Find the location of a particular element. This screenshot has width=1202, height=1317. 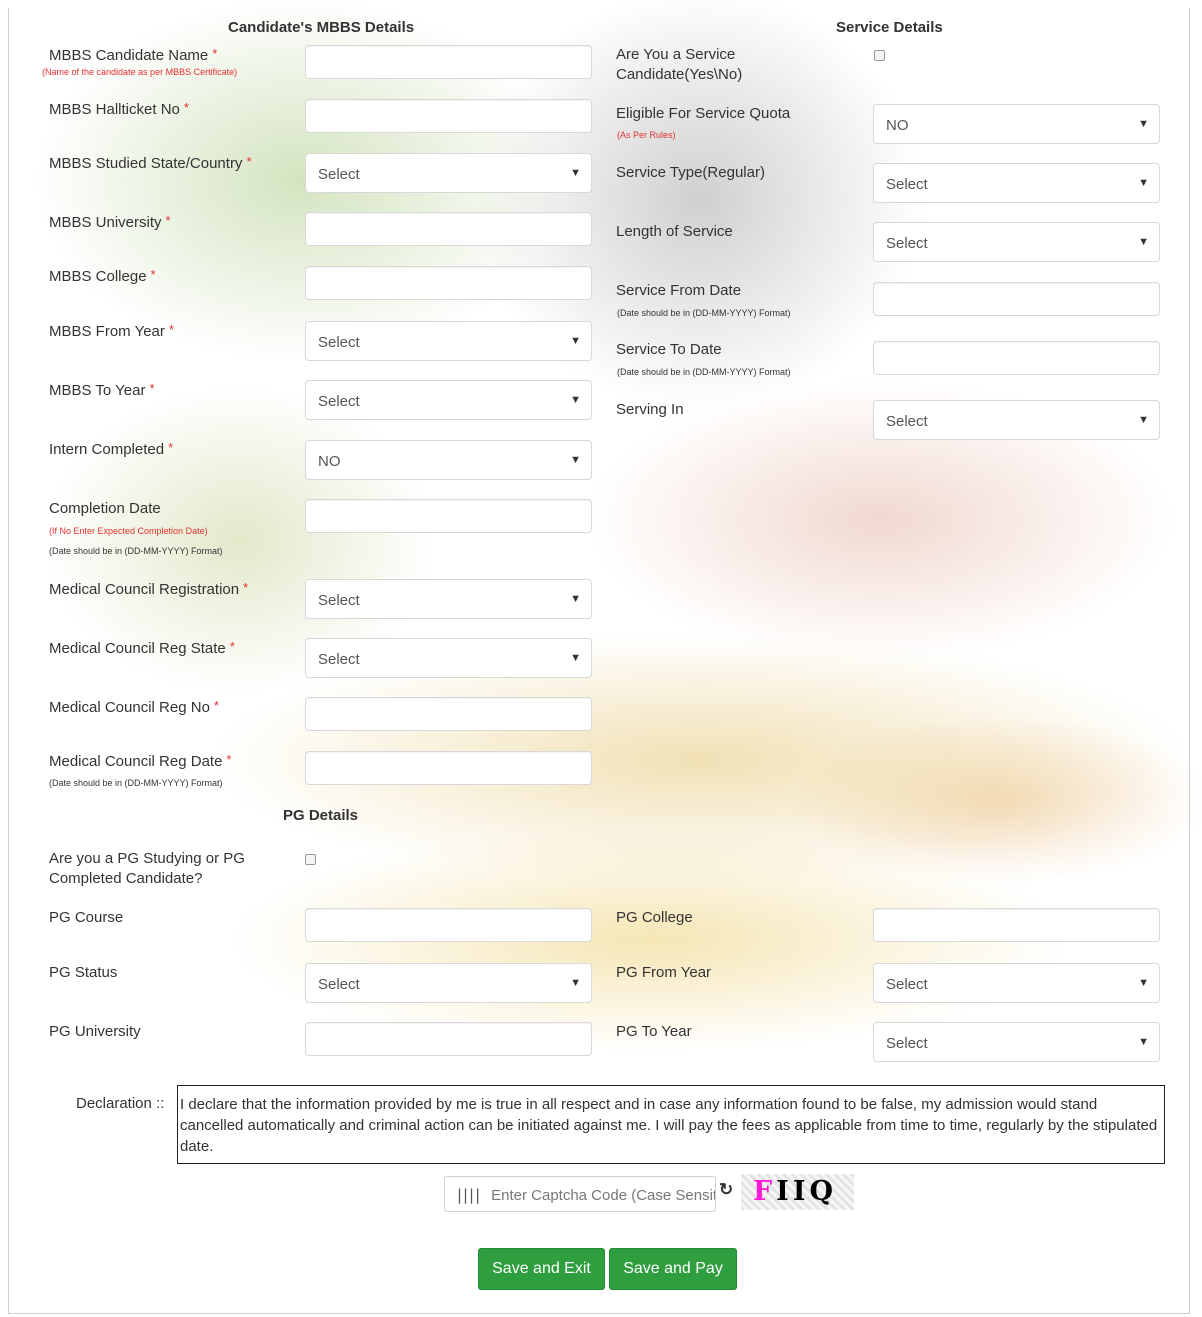

to-year-label: MBBS To Year is located at coordinates (97, 390).